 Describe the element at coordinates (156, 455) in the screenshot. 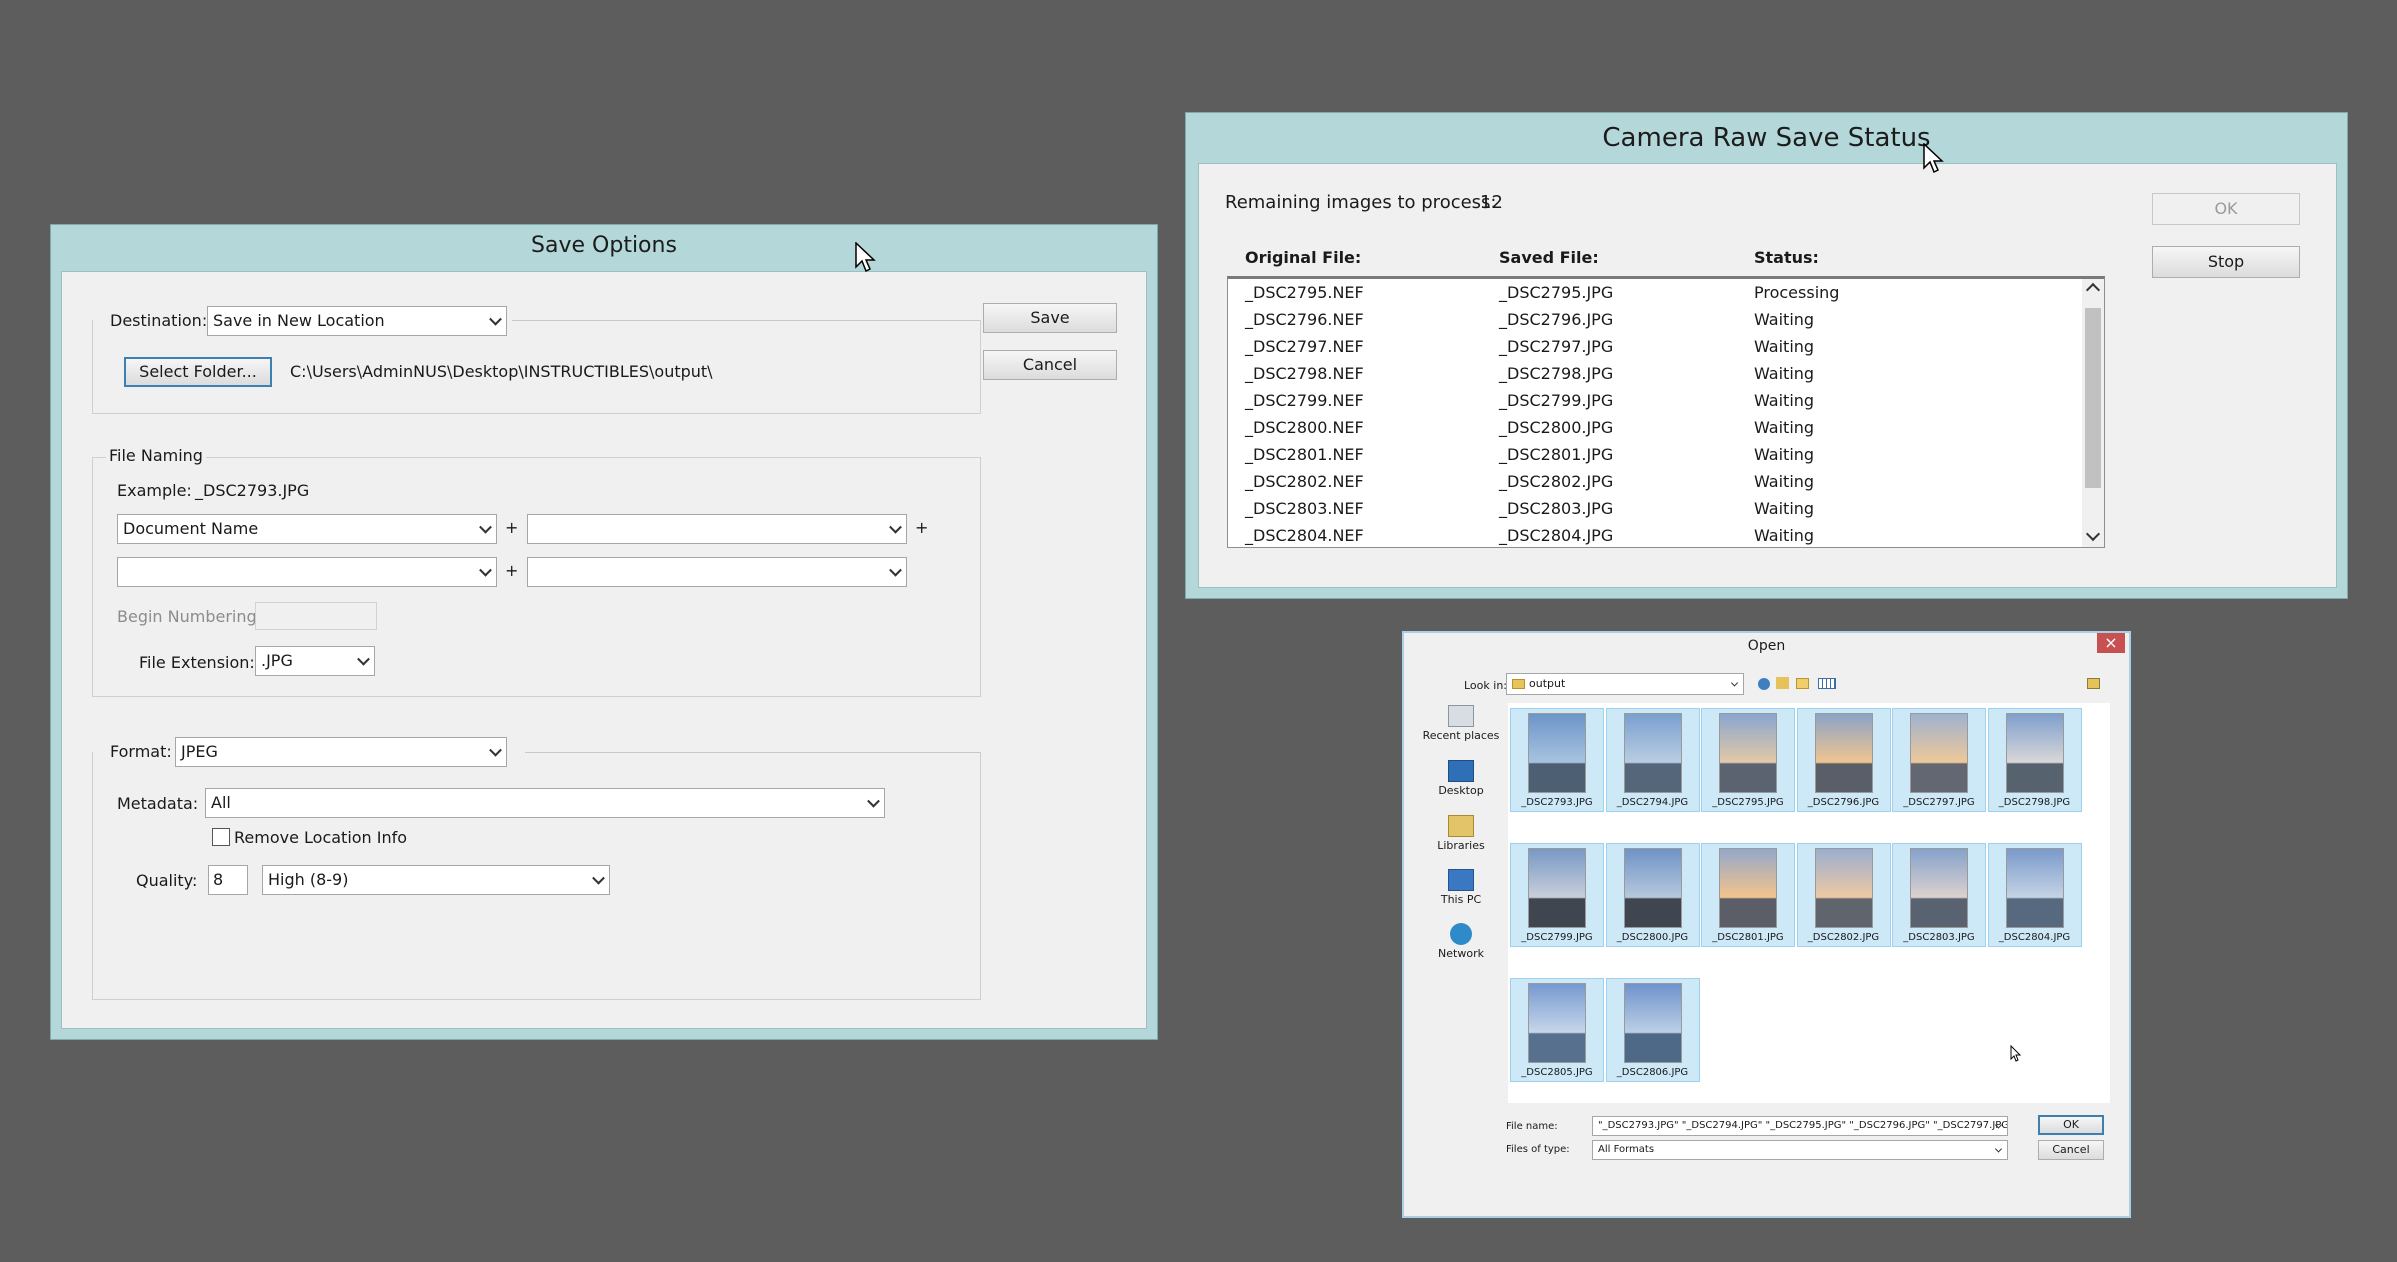

I see `file-naming-label: File Naming` at that location.